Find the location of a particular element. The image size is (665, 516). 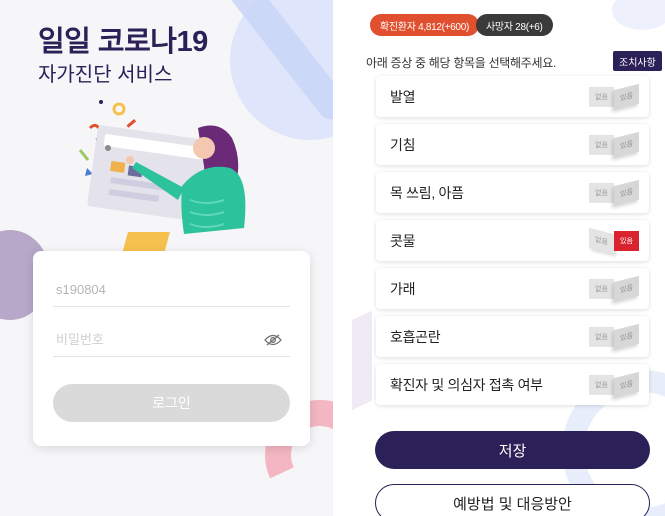

symptom-row: 기침 없음 있음 is located at coordinates (512, 144).